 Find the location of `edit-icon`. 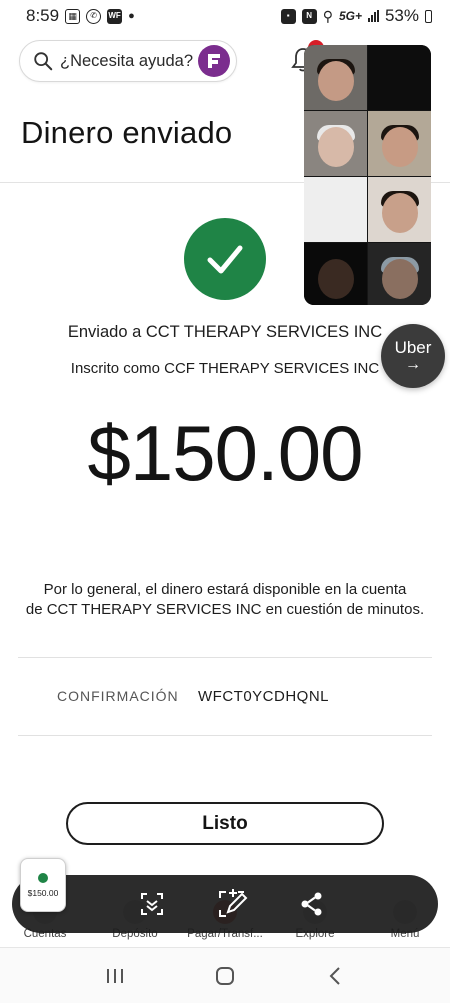

edit-icon is located at coordinates (233, 903).